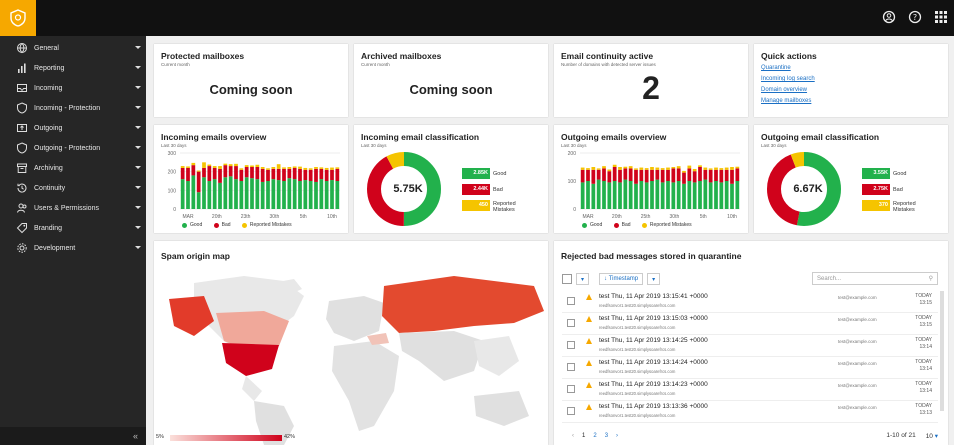 The image size is (954, 445). Describe the element at coordinates (889, 17) in the screenshot. I see `user-icon` at that location.